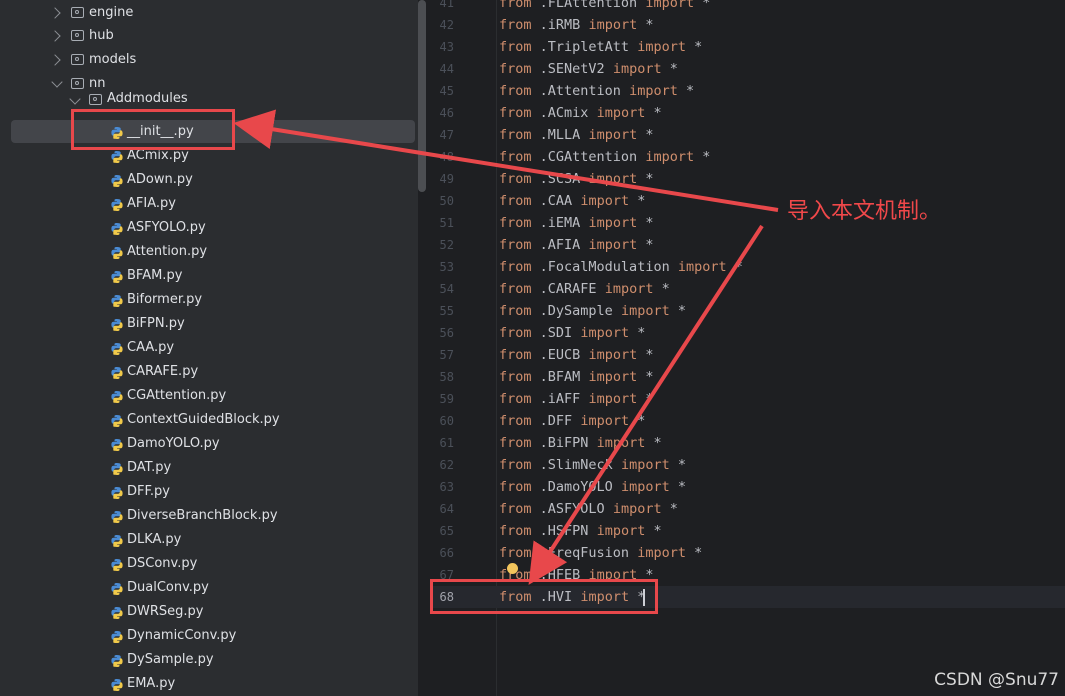 This screenshot has height=696, width=1065. I want to click on annotation-label: 导入本文机制。, so click(864, 211).